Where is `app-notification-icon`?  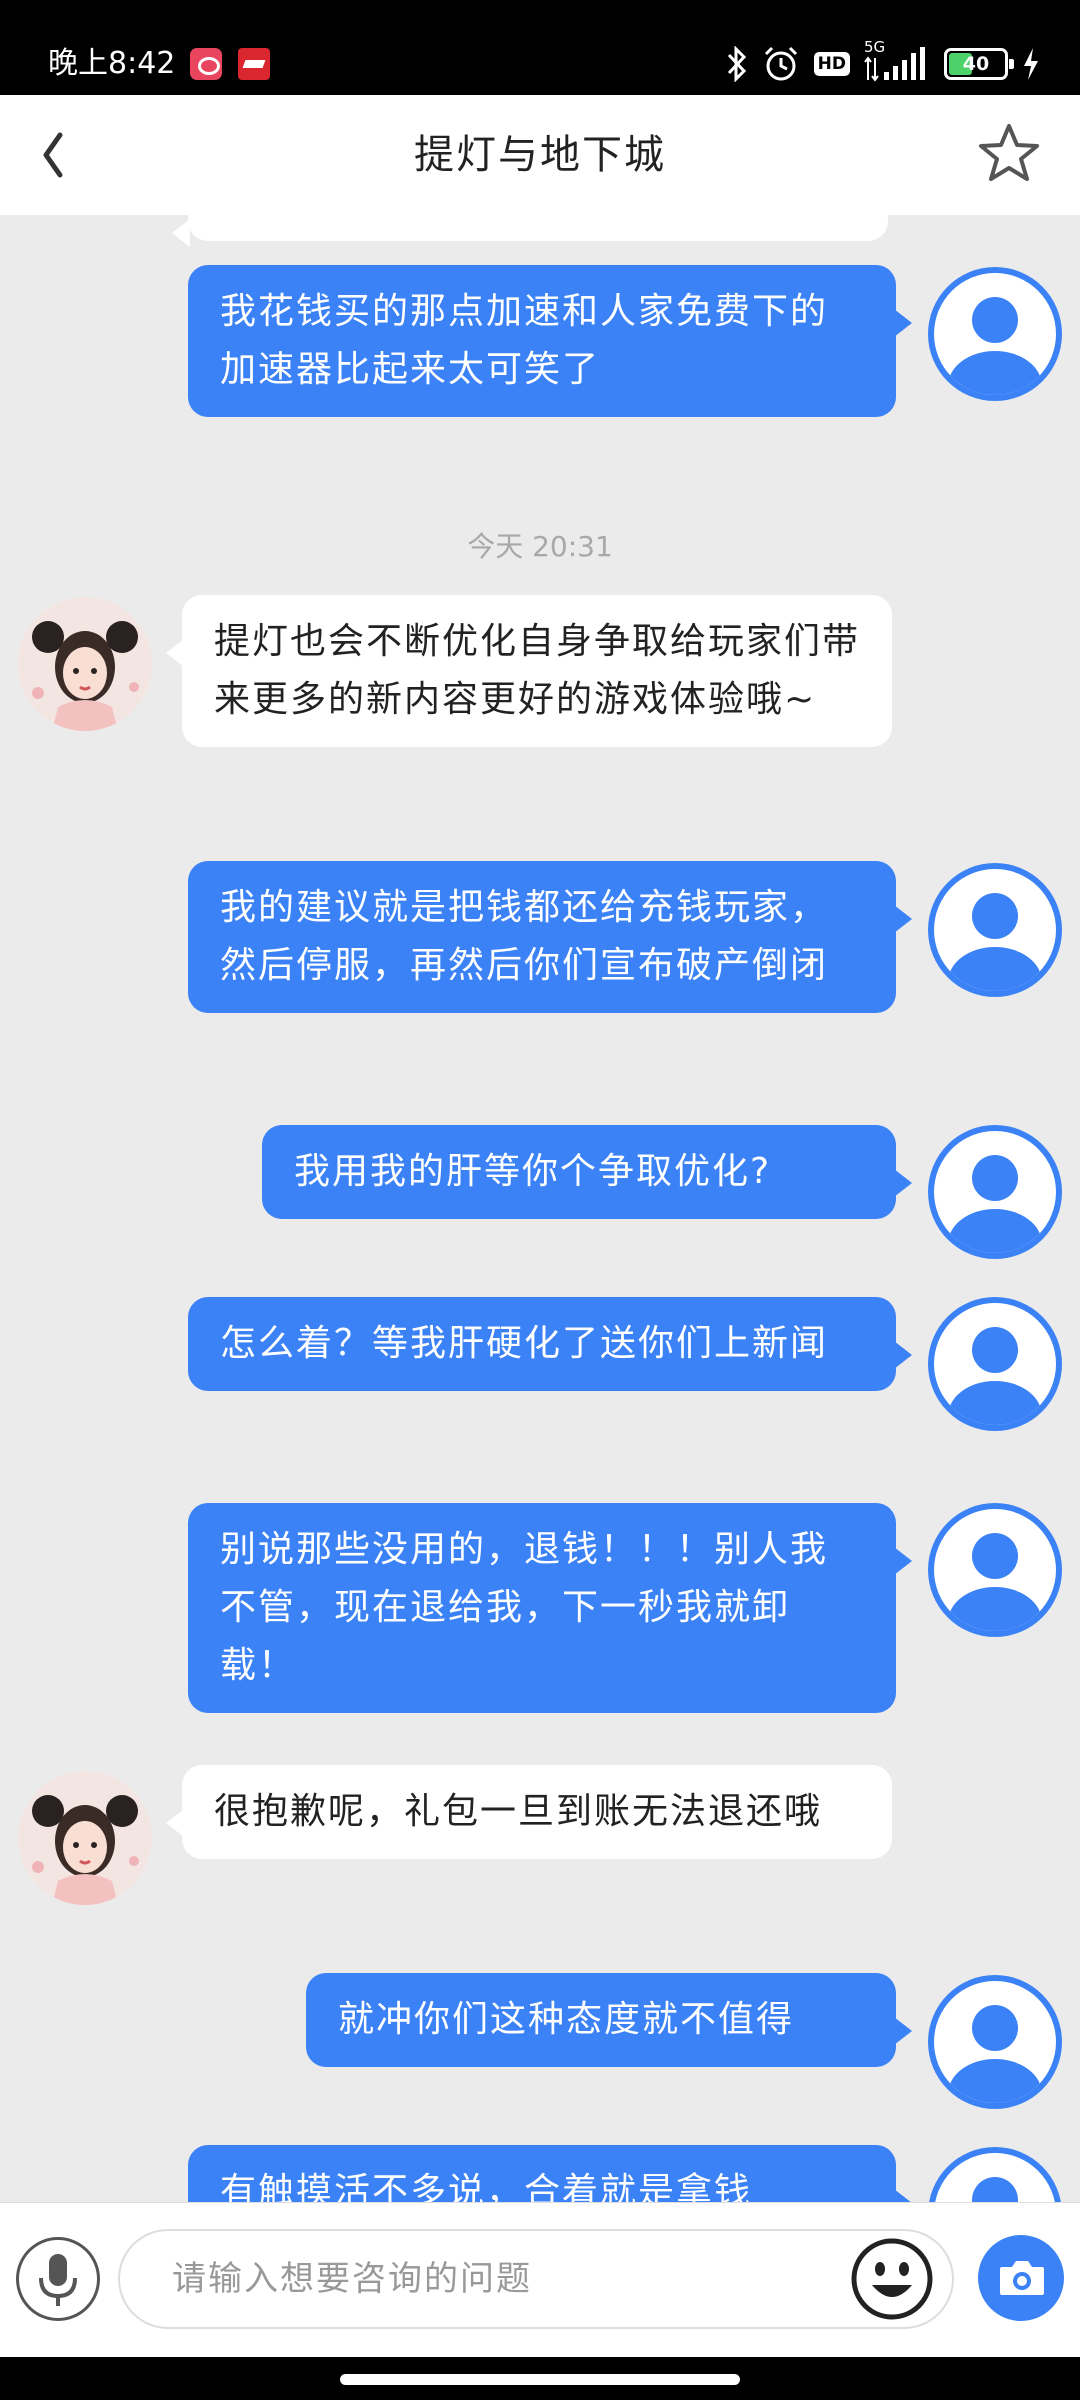 app-notification-icon is located at coordinates (206, 64).